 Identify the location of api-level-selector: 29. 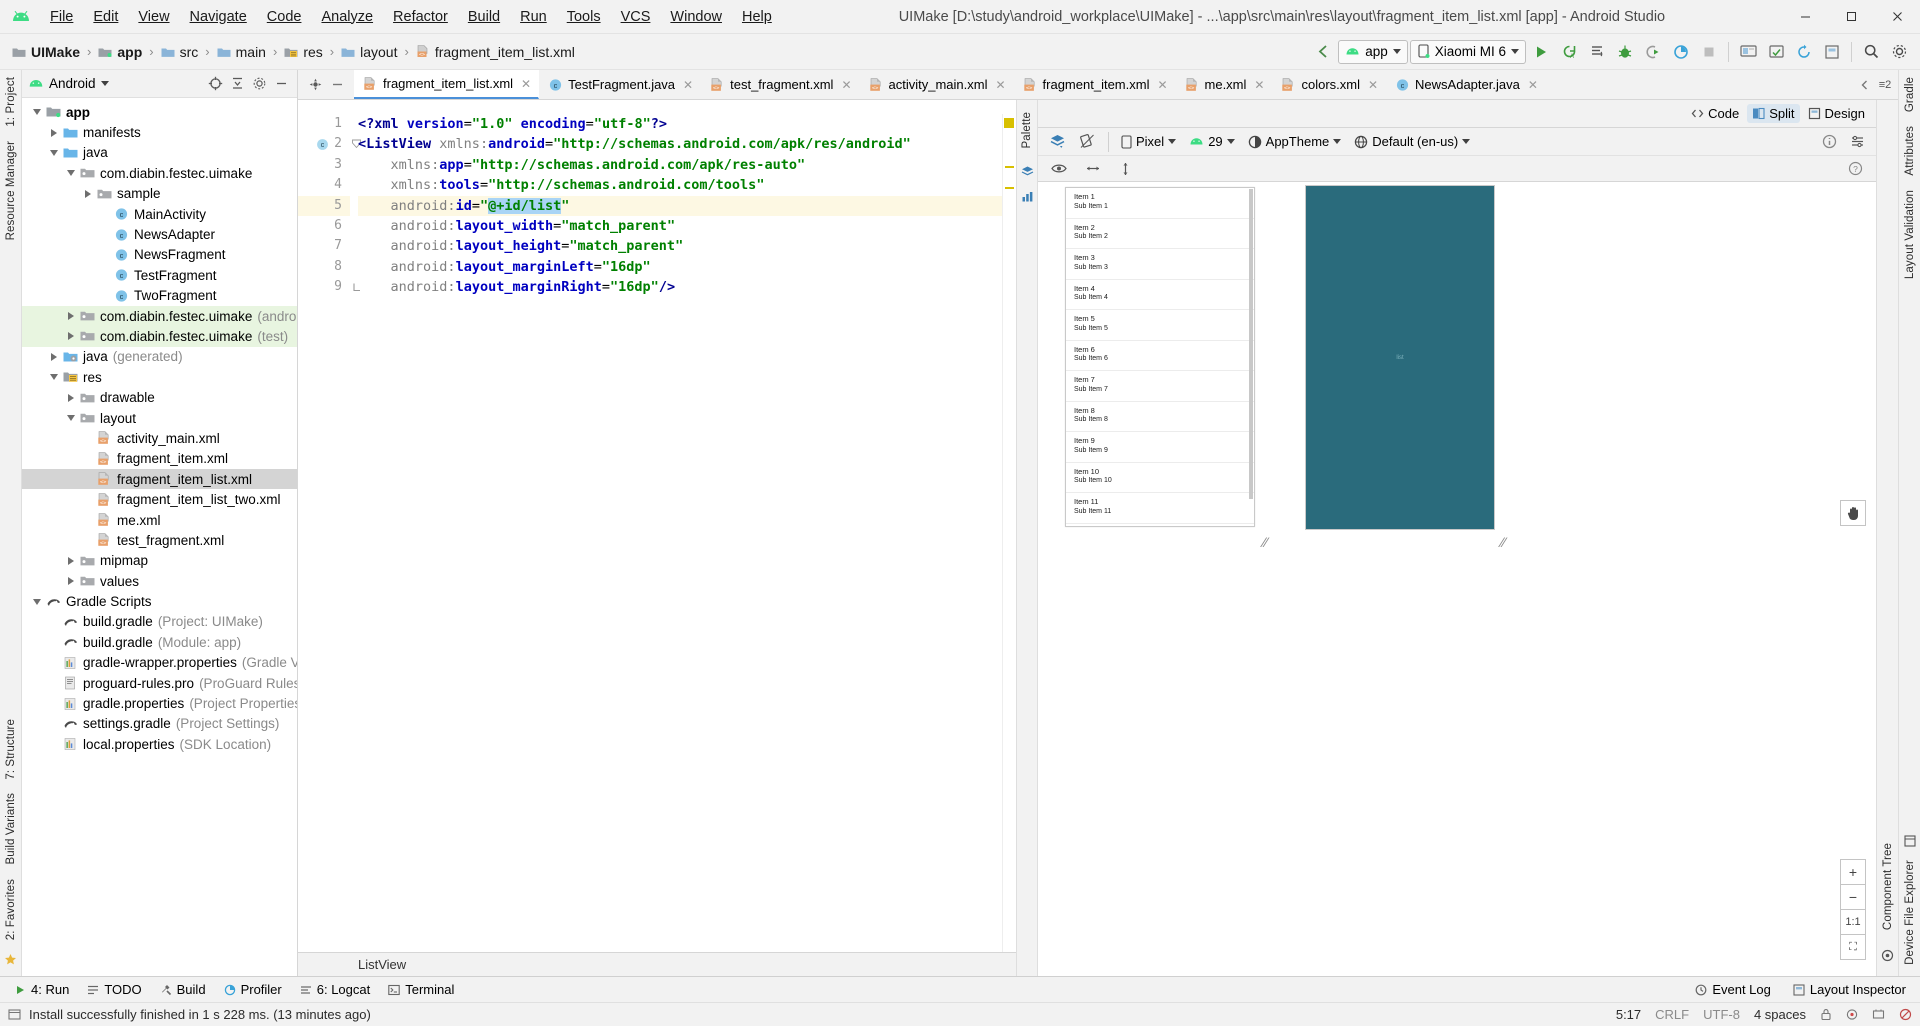
(1211, 141).